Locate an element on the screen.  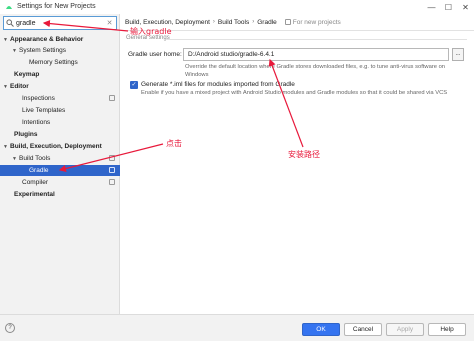
gradle-user-home-input is located at coordinates (316, 54).